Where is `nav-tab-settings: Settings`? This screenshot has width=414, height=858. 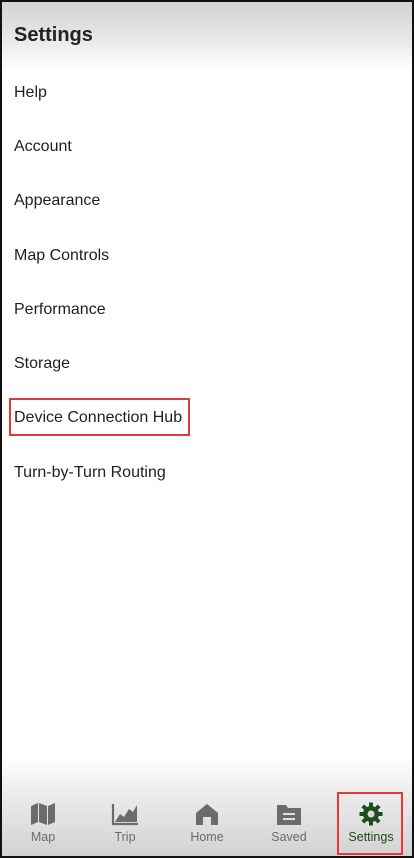
nav-tab-settings: Settings is located at coordinates (371, 824).